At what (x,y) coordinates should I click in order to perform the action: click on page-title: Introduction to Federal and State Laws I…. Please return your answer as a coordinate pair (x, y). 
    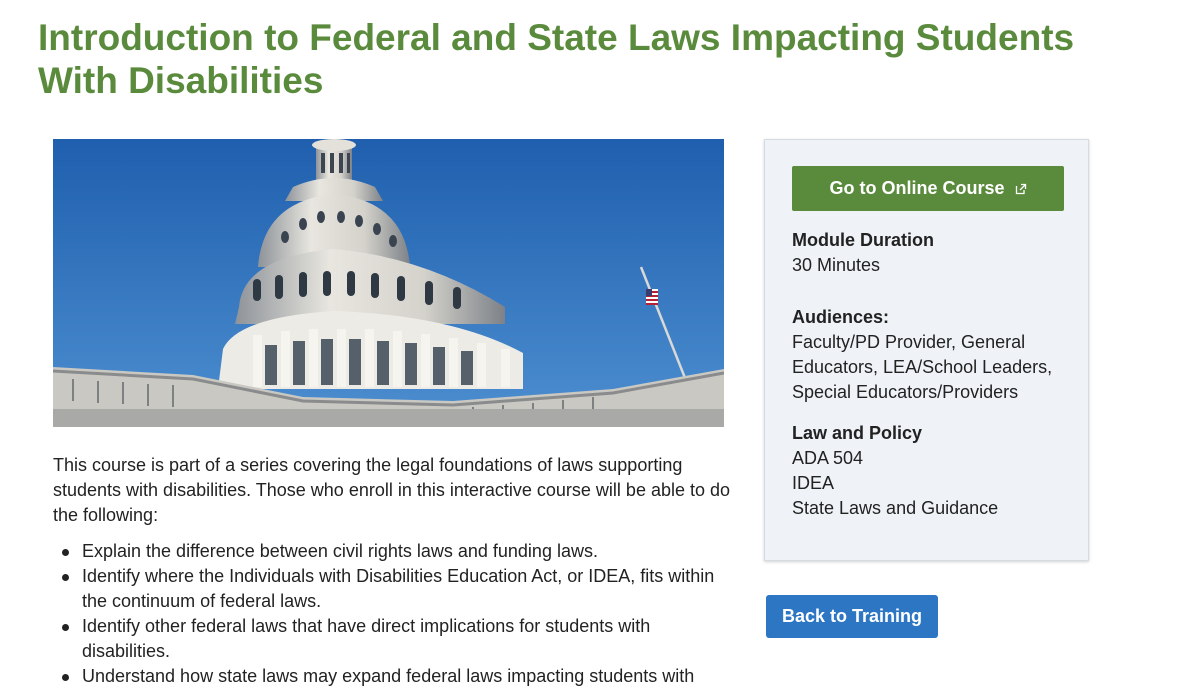
    Looking at the image, I should click on (556, 59).